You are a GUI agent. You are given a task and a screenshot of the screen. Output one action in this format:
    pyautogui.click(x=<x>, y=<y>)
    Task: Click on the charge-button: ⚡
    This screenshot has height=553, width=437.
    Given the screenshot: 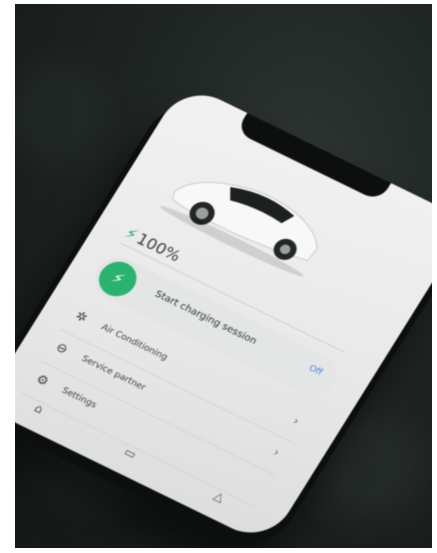 What is the action you would take?
    pyautogui.click(x=117, y=279)
    